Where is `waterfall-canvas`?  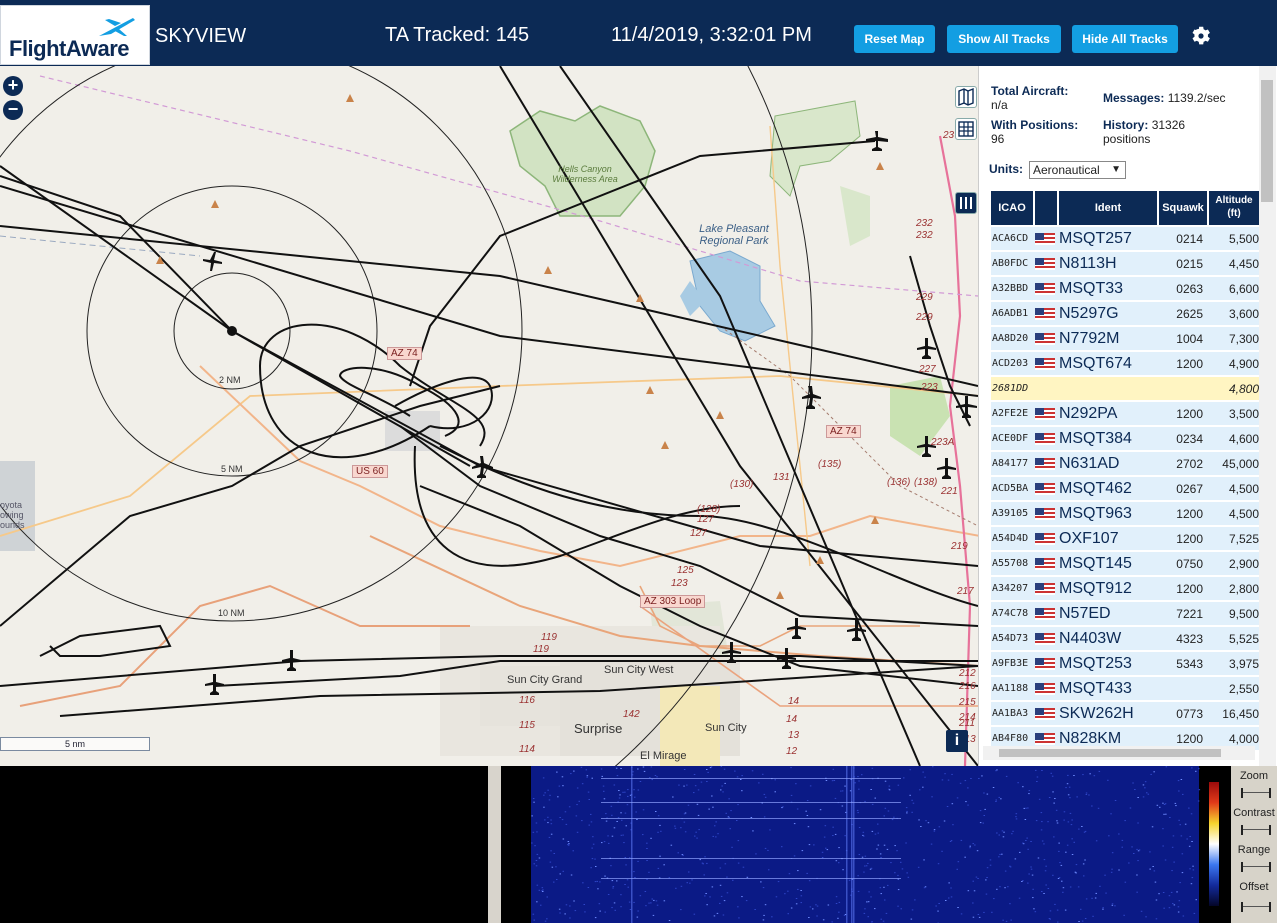 waterfall-canvas is located at coordinates (866, 844).